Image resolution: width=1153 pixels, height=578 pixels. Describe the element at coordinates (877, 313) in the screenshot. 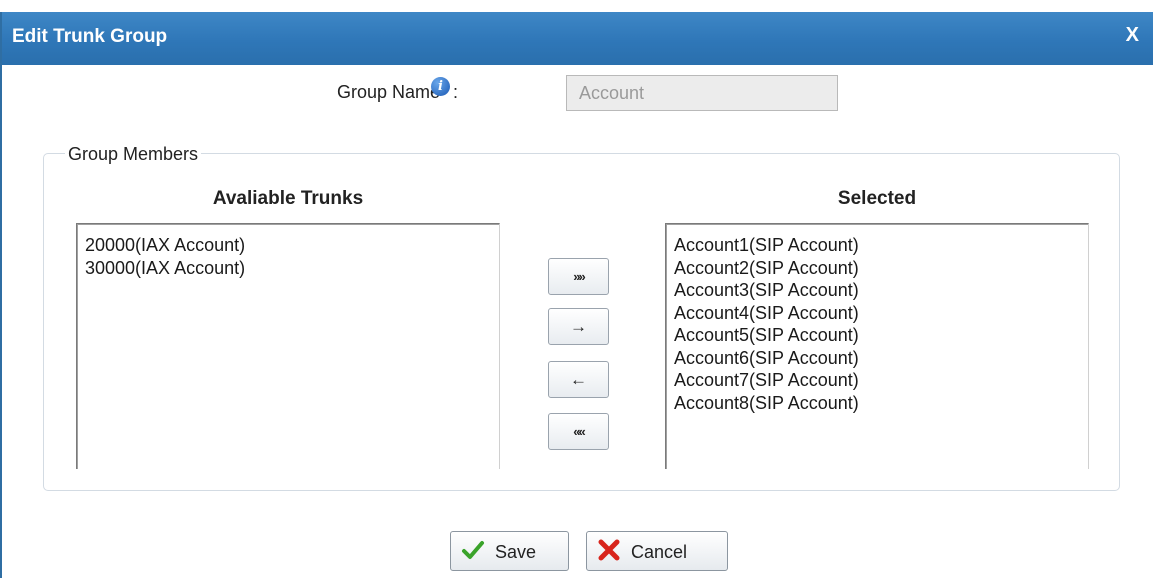

I see `list-item: Account4(SIP Account)` at that location.